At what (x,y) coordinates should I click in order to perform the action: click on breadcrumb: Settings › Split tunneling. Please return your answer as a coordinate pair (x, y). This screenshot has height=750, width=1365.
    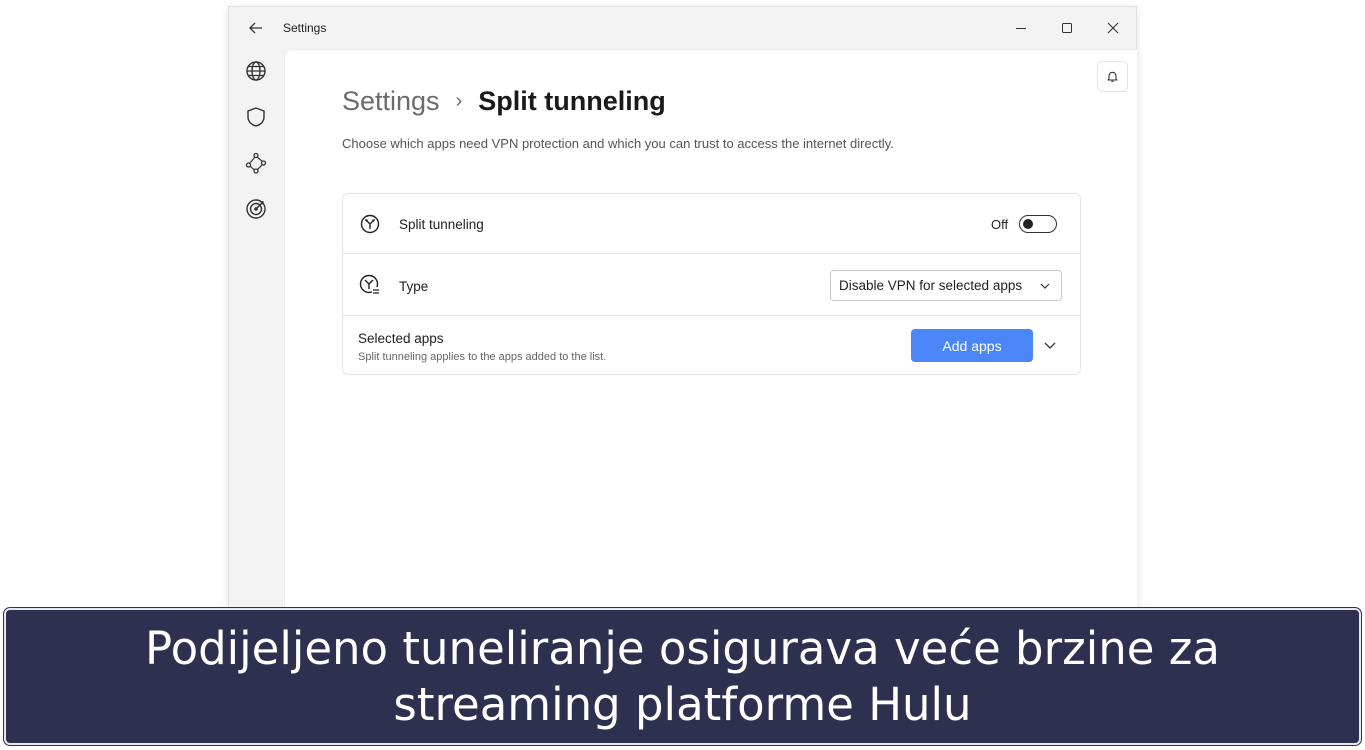
    Looking at the image, I should click on (504, 101).